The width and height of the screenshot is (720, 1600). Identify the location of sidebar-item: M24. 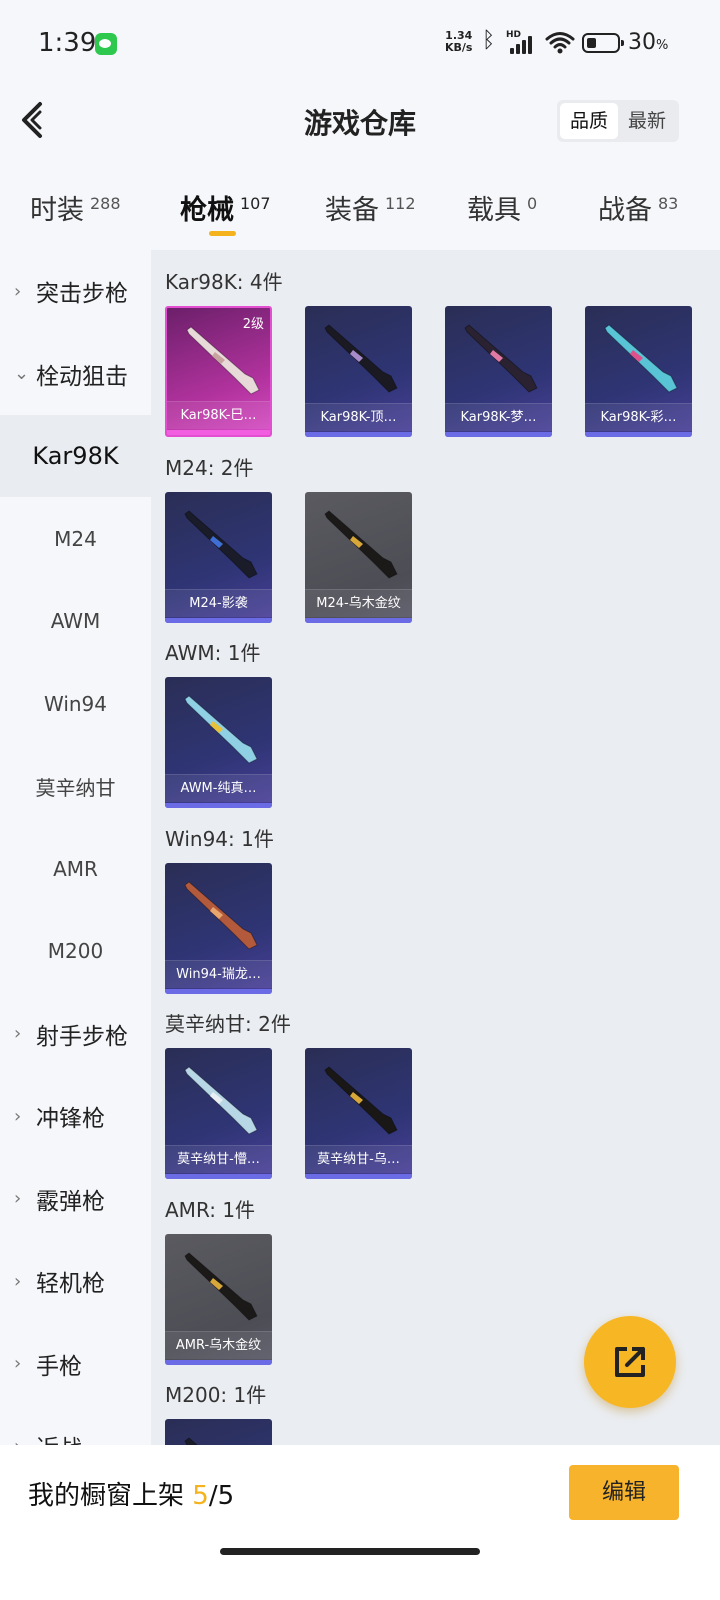
(75, 539).